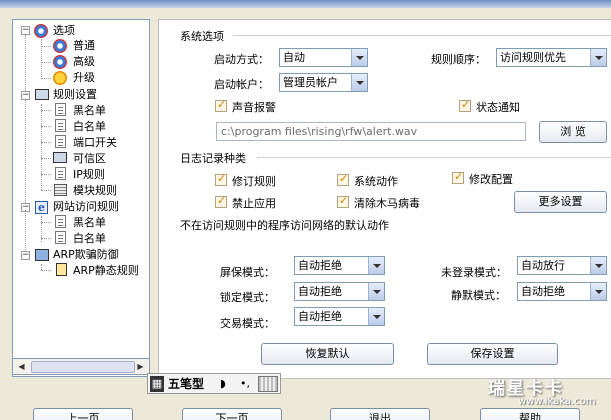 This screenshot has width=611, height=420. I want to click on next-page-button: 下一页, so click(232, 414).